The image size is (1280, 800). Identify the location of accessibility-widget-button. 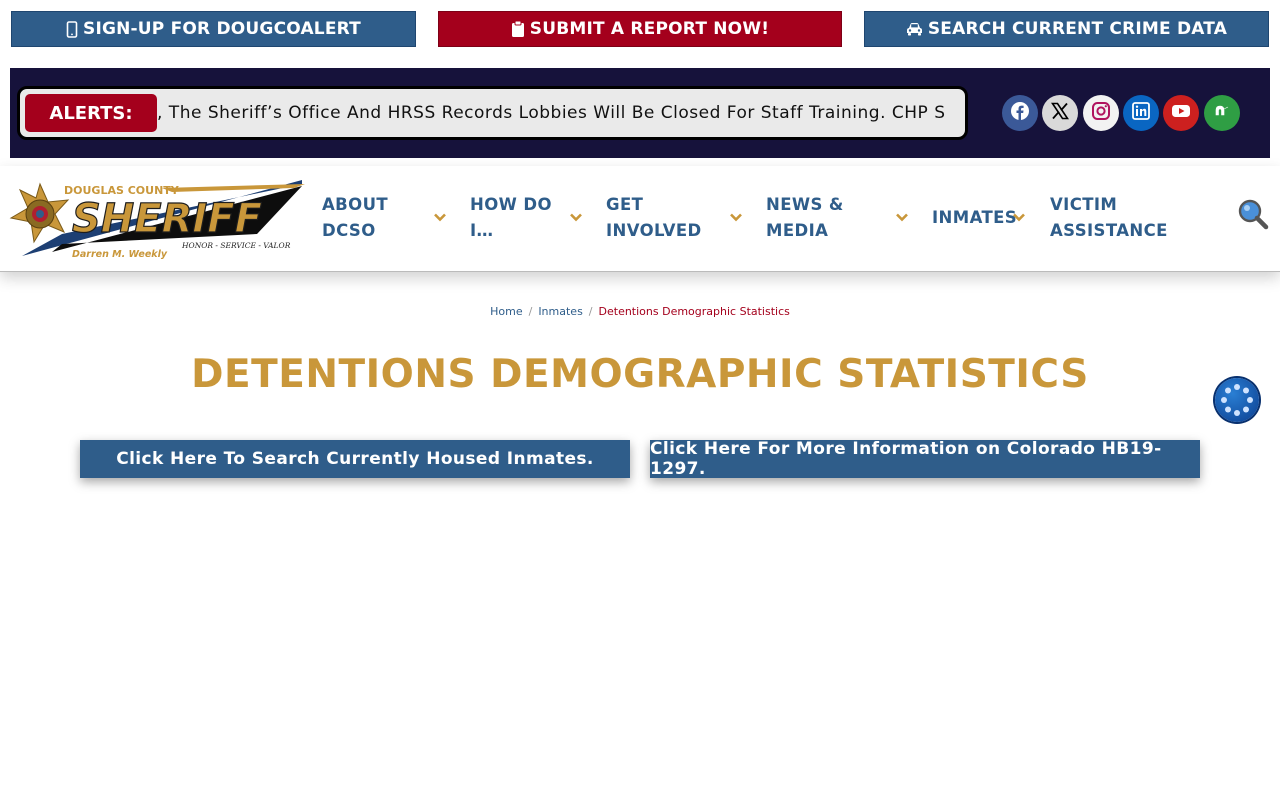
(1237, 400).